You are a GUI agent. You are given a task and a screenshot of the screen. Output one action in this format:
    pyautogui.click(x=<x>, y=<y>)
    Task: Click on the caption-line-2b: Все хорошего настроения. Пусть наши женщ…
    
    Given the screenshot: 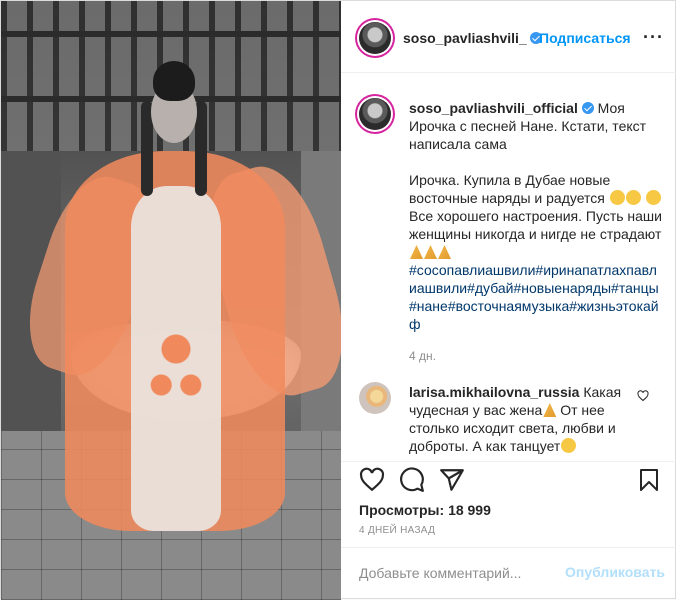 What is the action you would take?
    pyautogui.click(x=535, y=225)
    